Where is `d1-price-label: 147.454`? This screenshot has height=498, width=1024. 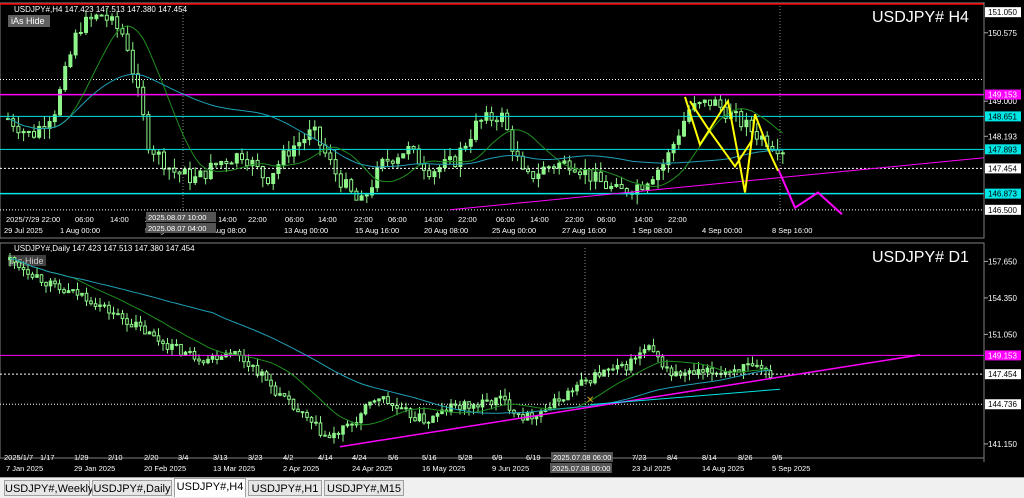
d1-price-label: 147.454 is located at coordinates (1002, 374).